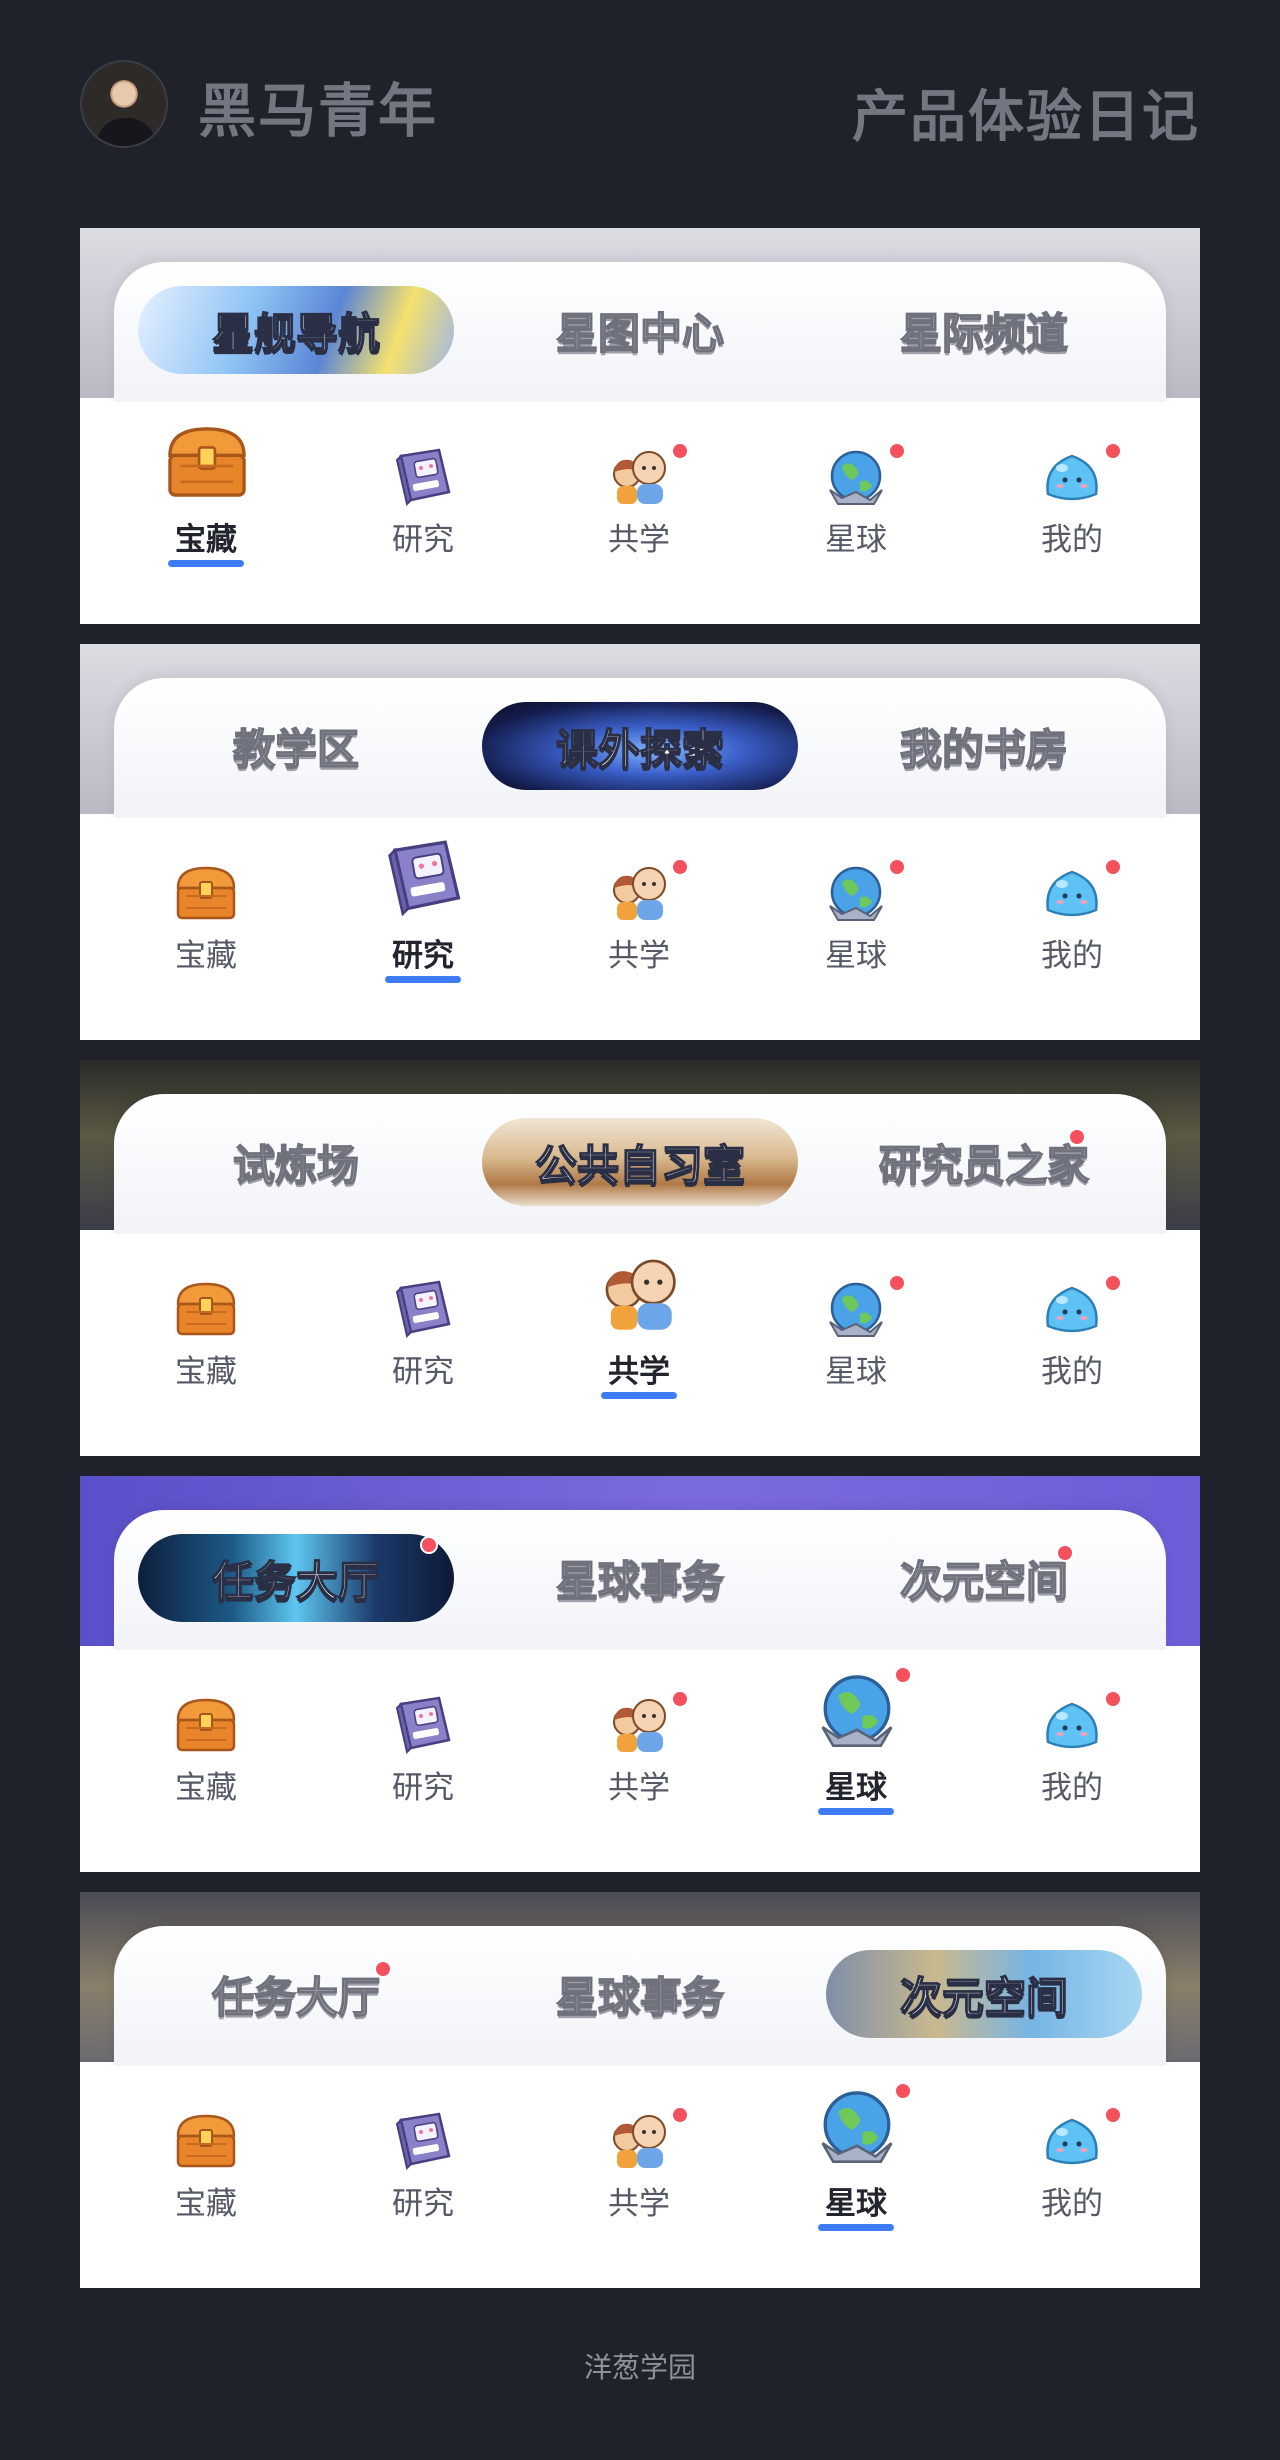 This screenshot has width=1280, height=2460. I want to click on top-tab-bar: 教学区 课外探索 我的书房, so click(640, 748).